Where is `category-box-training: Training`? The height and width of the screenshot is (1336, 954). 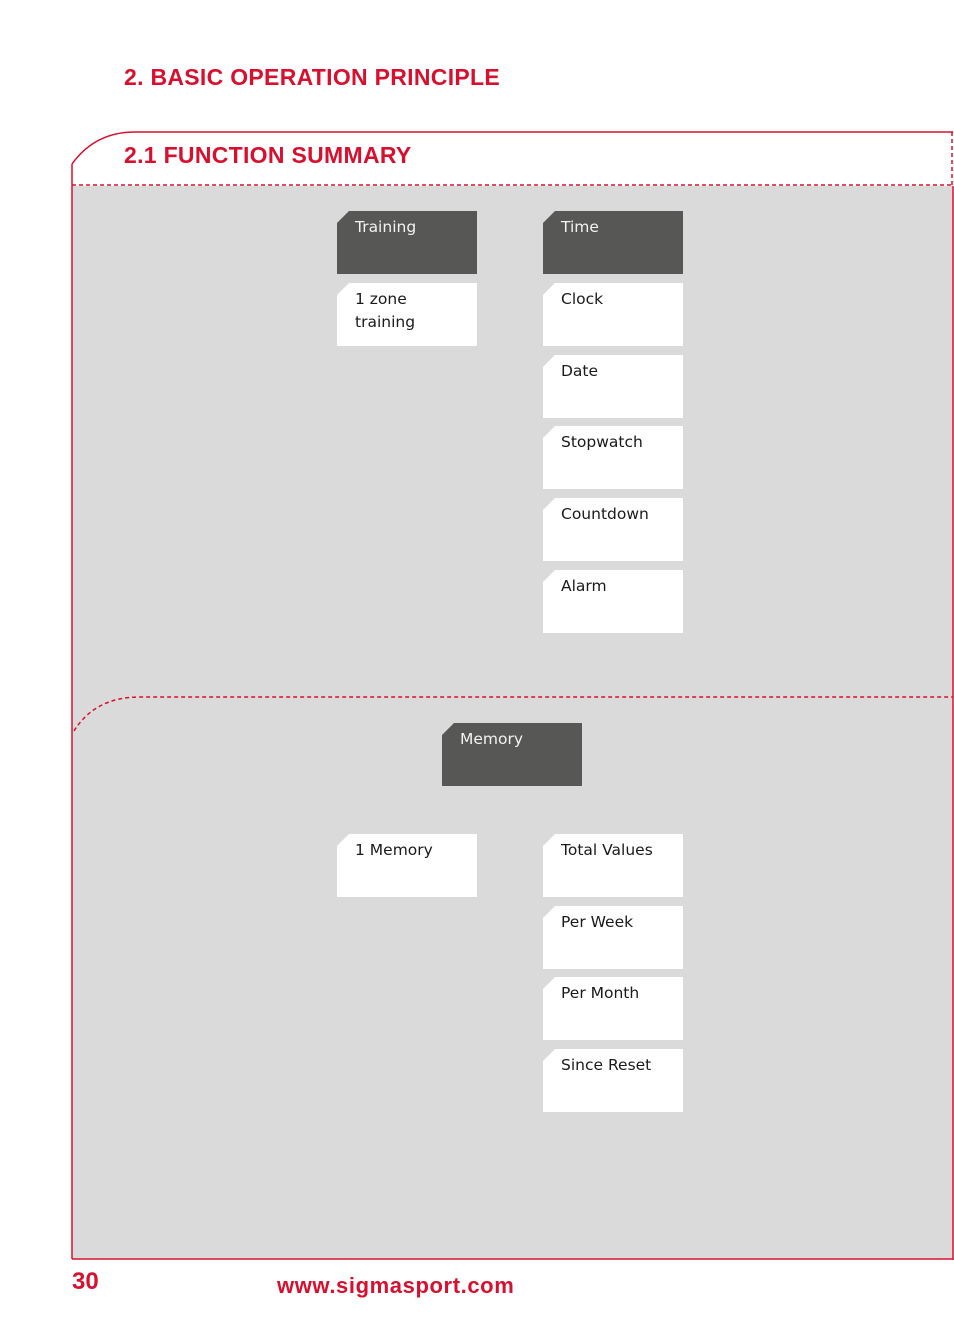 category-box-training: Training is located at coordinates (407, 242).